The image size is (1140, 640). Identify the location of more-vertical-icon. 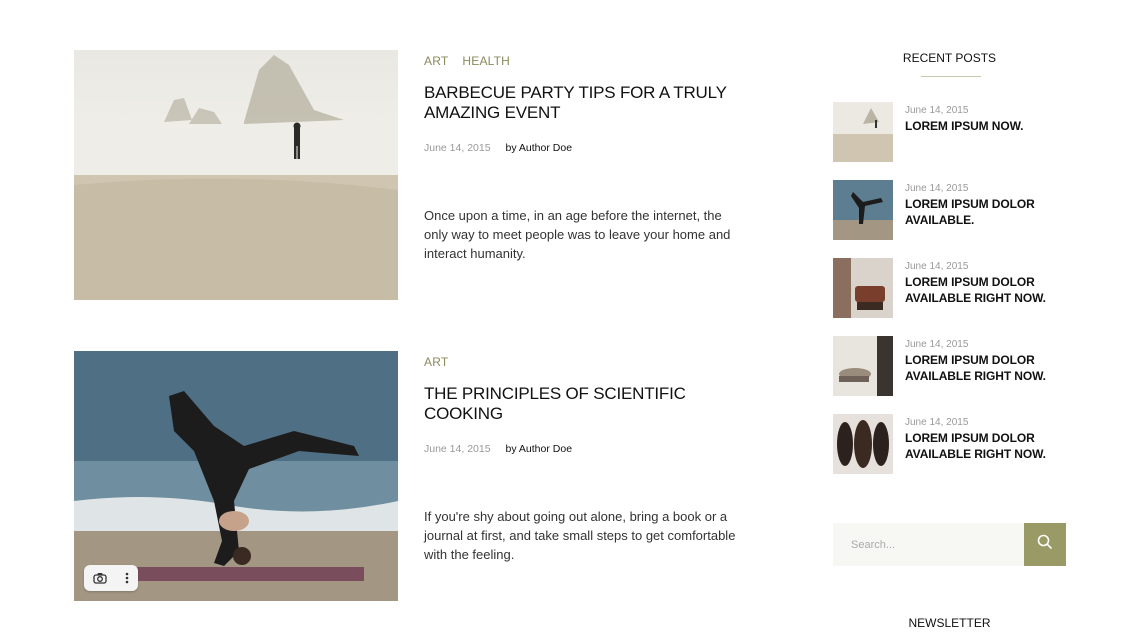
(127, 578).